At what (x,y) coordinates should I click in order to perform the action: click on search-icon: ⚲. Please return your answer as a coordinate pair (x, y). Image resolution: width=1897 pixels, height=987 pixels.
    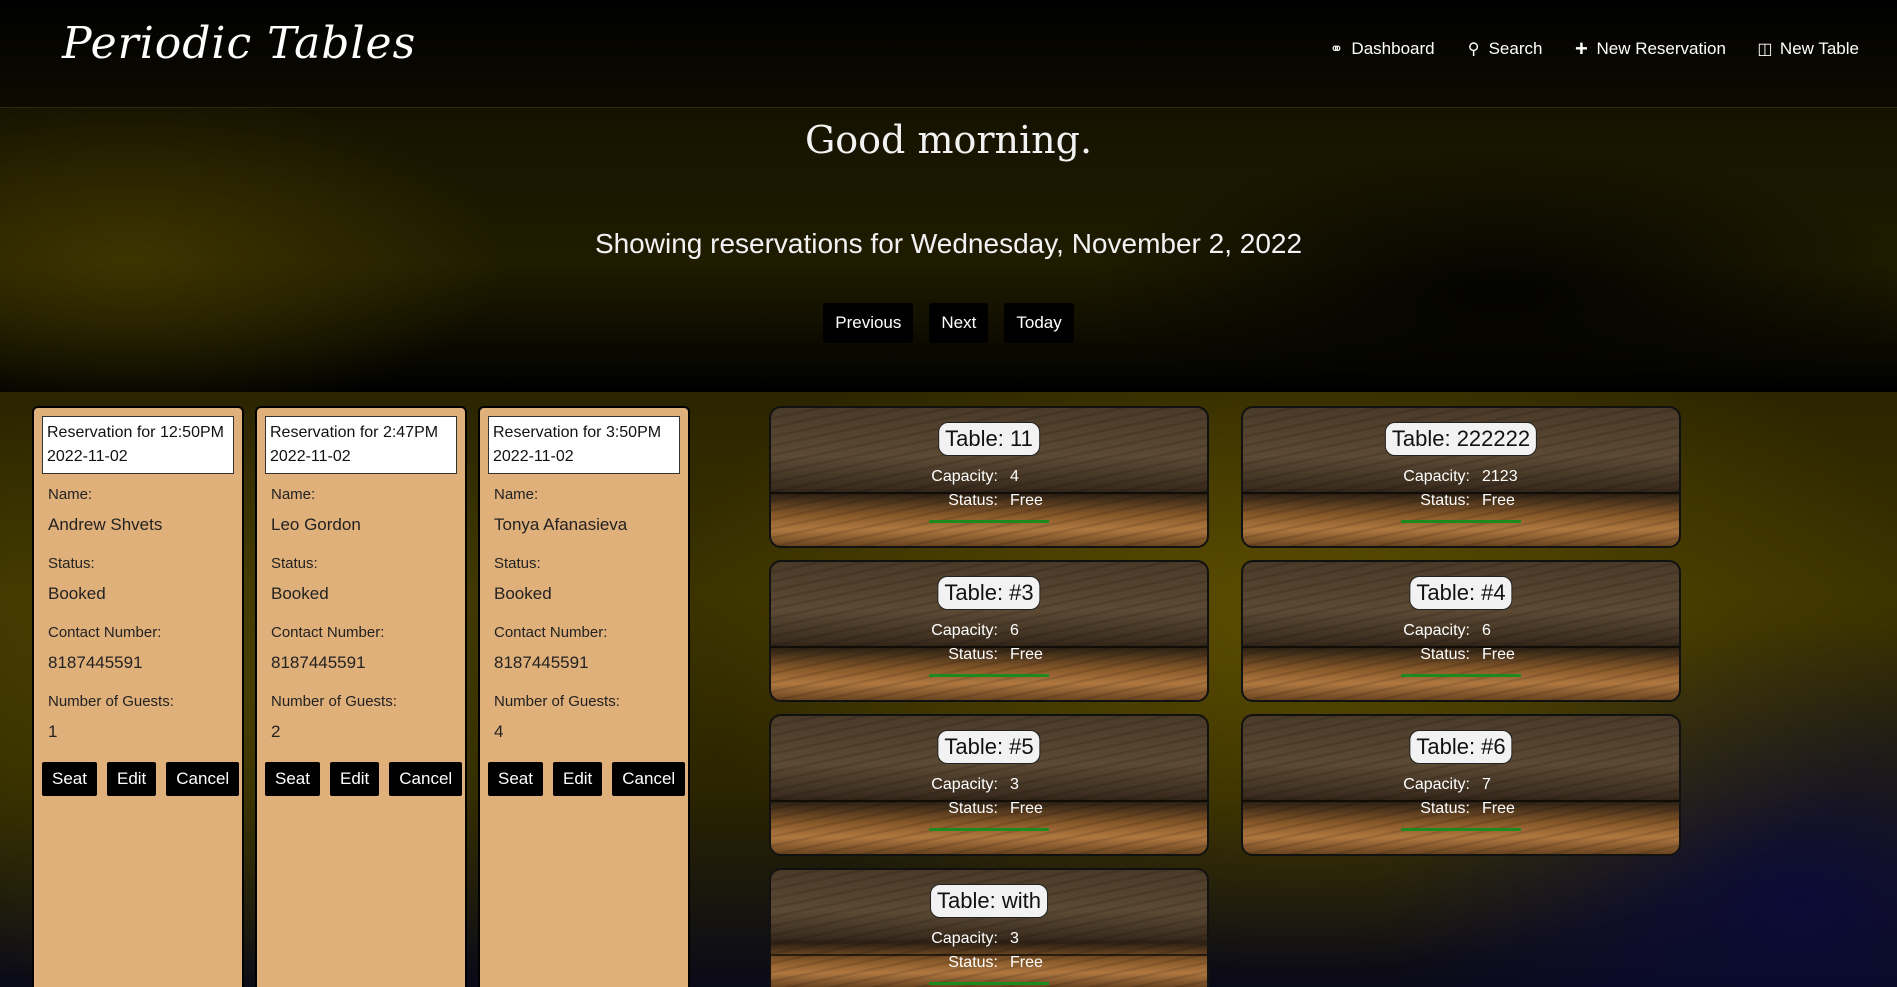
    Looking at the image, I should click on (1473, 49).